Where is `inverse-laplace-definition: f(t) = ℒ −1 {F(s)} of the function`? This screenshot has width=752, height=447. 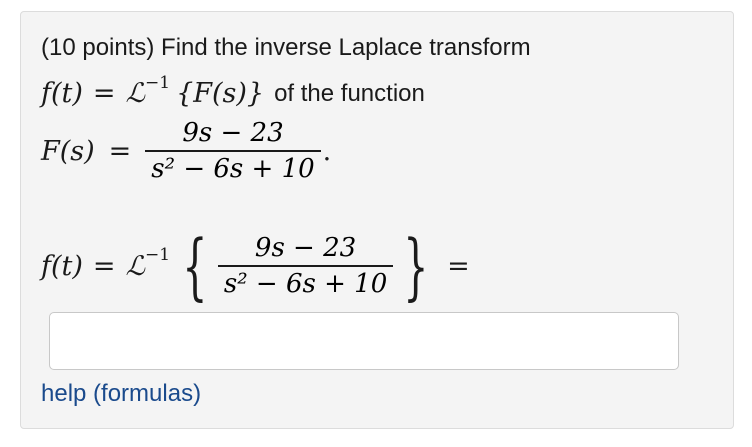
inverse-laplace-definition: f(t) = ℒ −1 {F(s)} of the function is located at coordinates (233, 91).